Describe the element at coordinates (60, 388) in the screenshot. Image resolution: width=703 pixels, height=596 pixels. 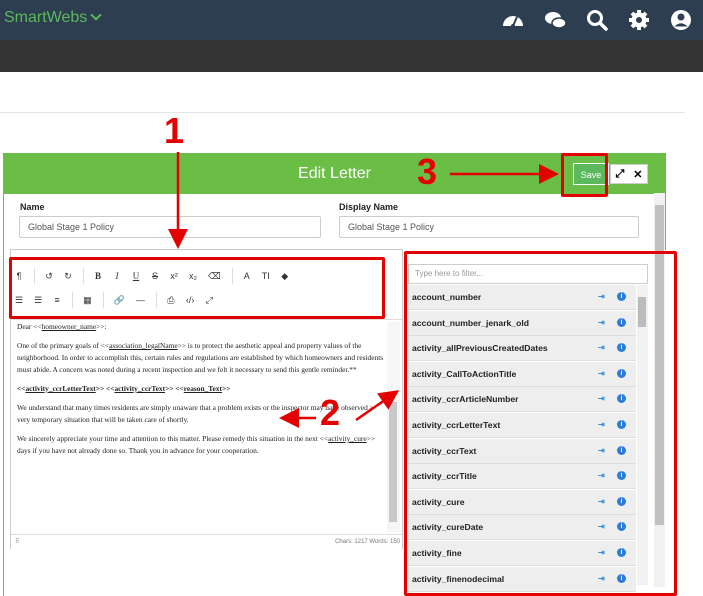
I see `merge-field: activity_ccrLetterText` at that location.